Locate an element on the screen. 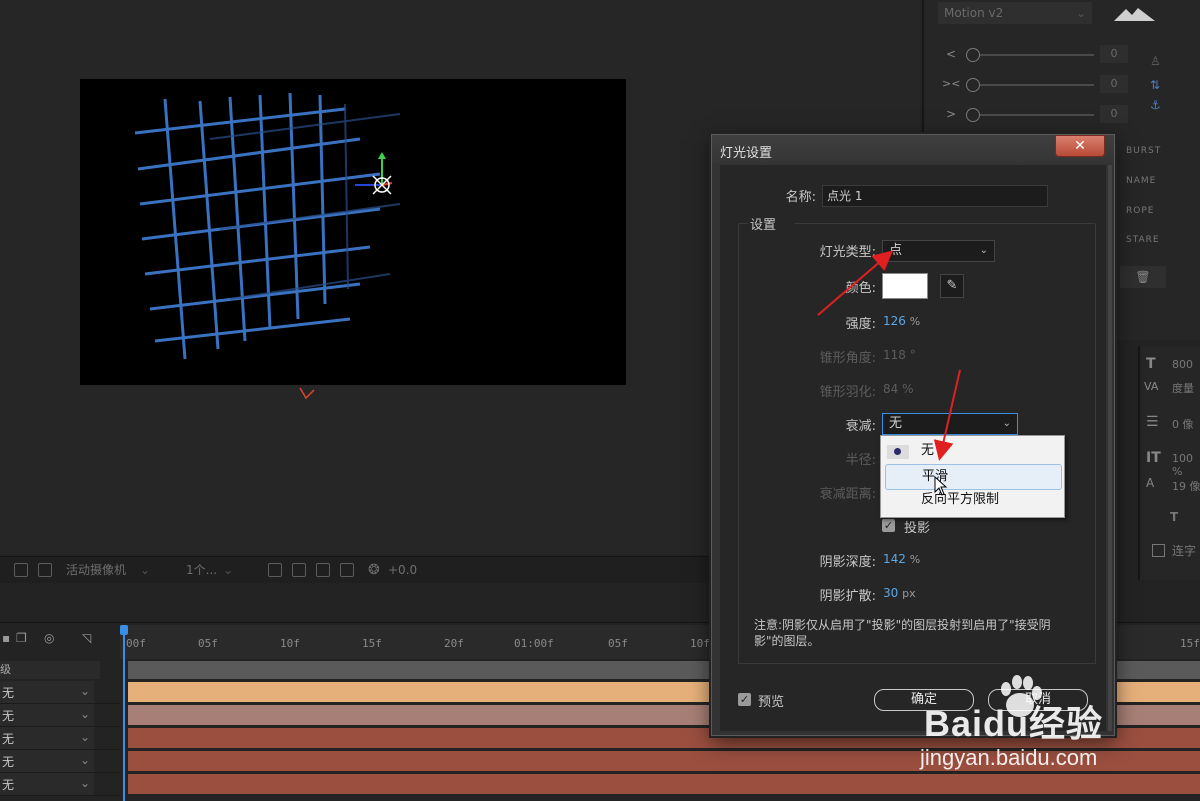  shadow-note: 注意:阴影仅从启用了"投影"的图层投射到启用了"接受阴影"的图层。 is located at coordinates (902, 633).